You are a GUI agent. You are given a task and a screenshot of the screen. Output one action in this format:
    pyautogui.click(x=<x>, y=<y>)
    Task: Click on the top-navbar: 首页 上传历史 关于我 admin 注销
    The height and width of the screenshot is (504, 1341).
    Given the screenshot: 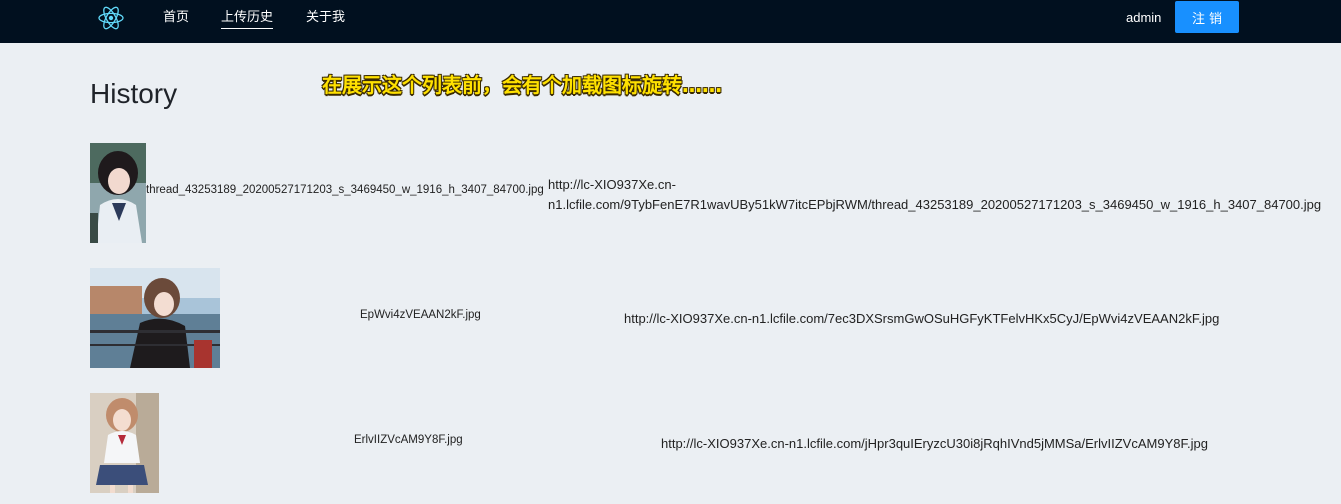 What is the action you would take?
    pyautogui.click(x=670, y=21)
    